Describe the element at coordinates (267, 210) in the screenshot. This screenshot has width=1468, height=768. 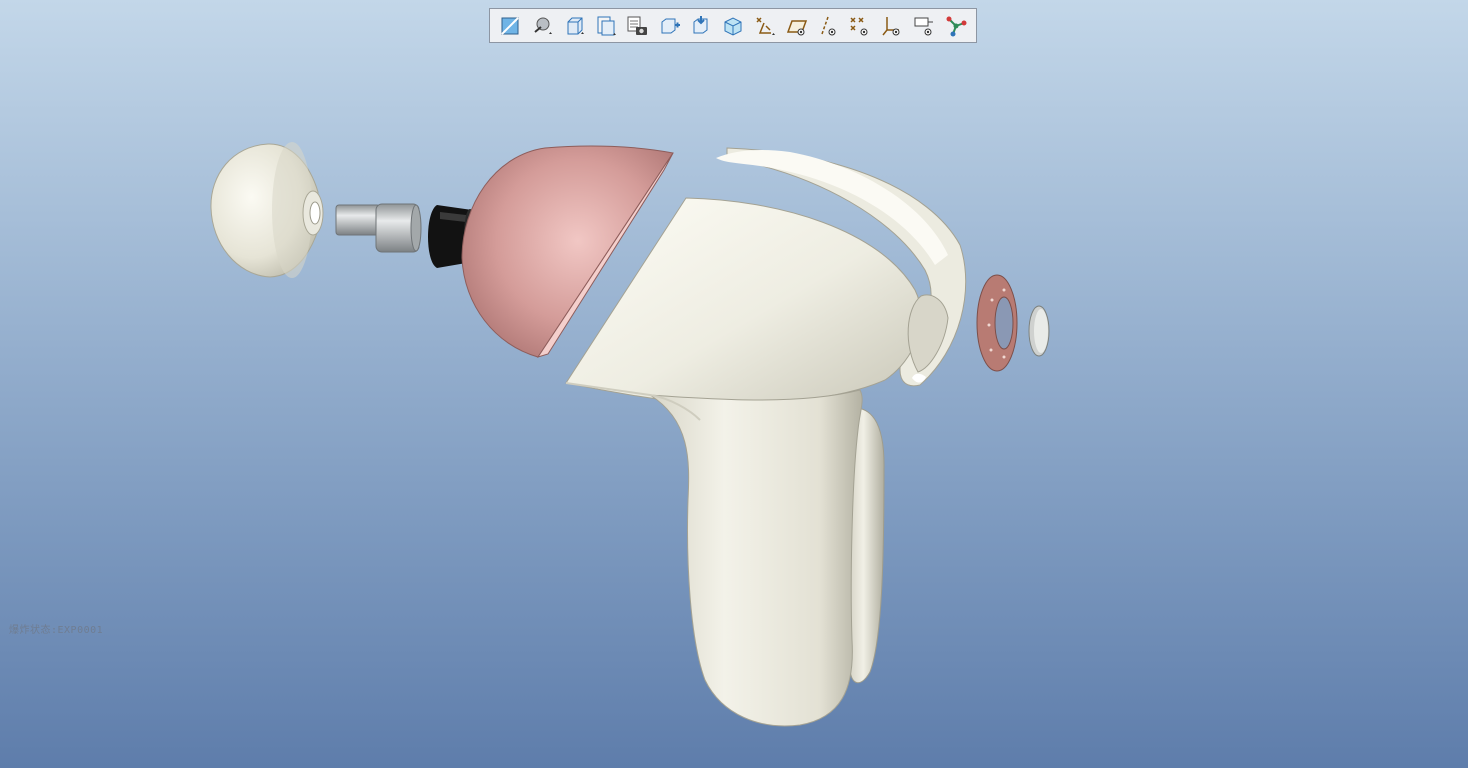
I see `massage-head` at that location.